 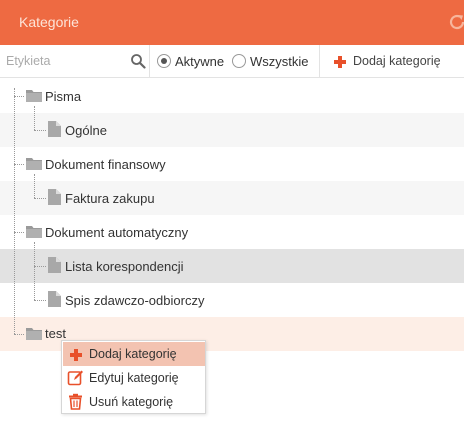 I want to click on tree-node-spis-zdawczo-odbiorczy: Spis zdawczo-odbiorczy, so click(x=134, y=300).